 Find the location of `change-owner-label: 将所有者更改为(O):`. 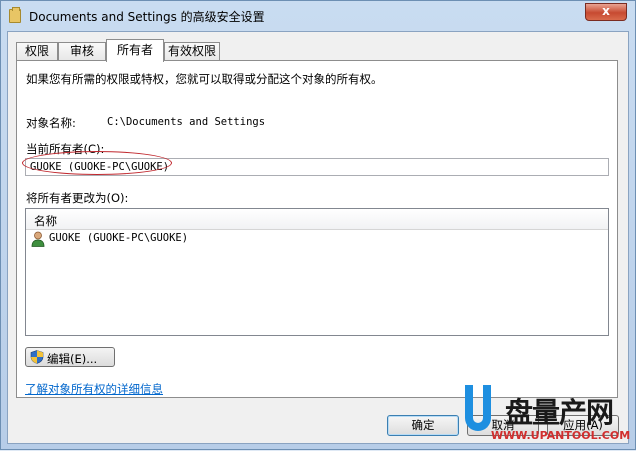

change-owner-label: 将所有者更改为(O): is located at coordinates (77, 198).